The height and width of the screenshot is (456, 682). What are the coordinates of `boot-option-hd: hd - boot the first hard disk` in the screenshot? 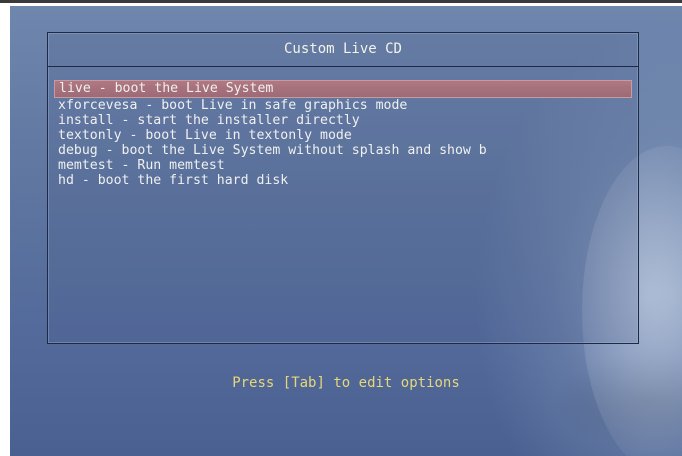 It's located at (344, 180).